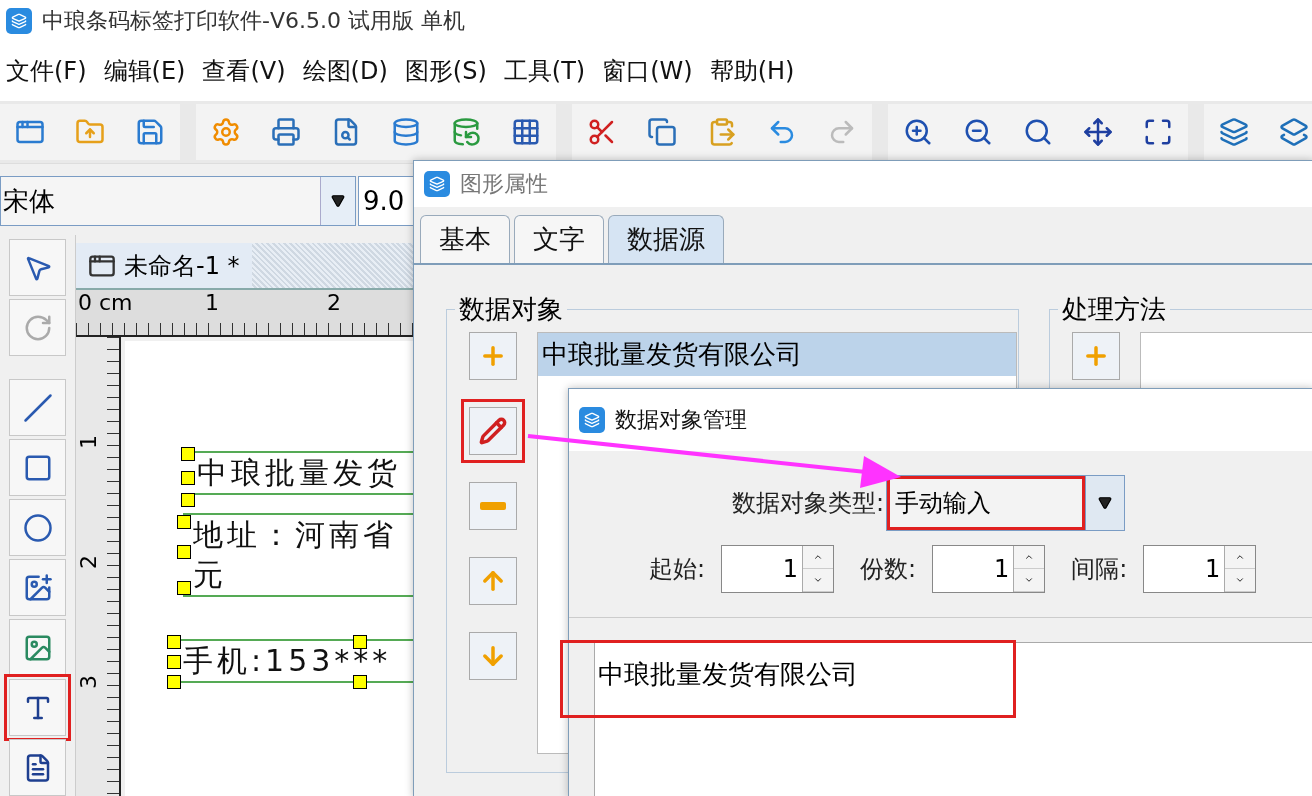 The width and height of the screenshot is (1312, 796). Describe the element at coordinates (504, 184) in the screenshot. I see `dialog-title: 图形属性` at that location.